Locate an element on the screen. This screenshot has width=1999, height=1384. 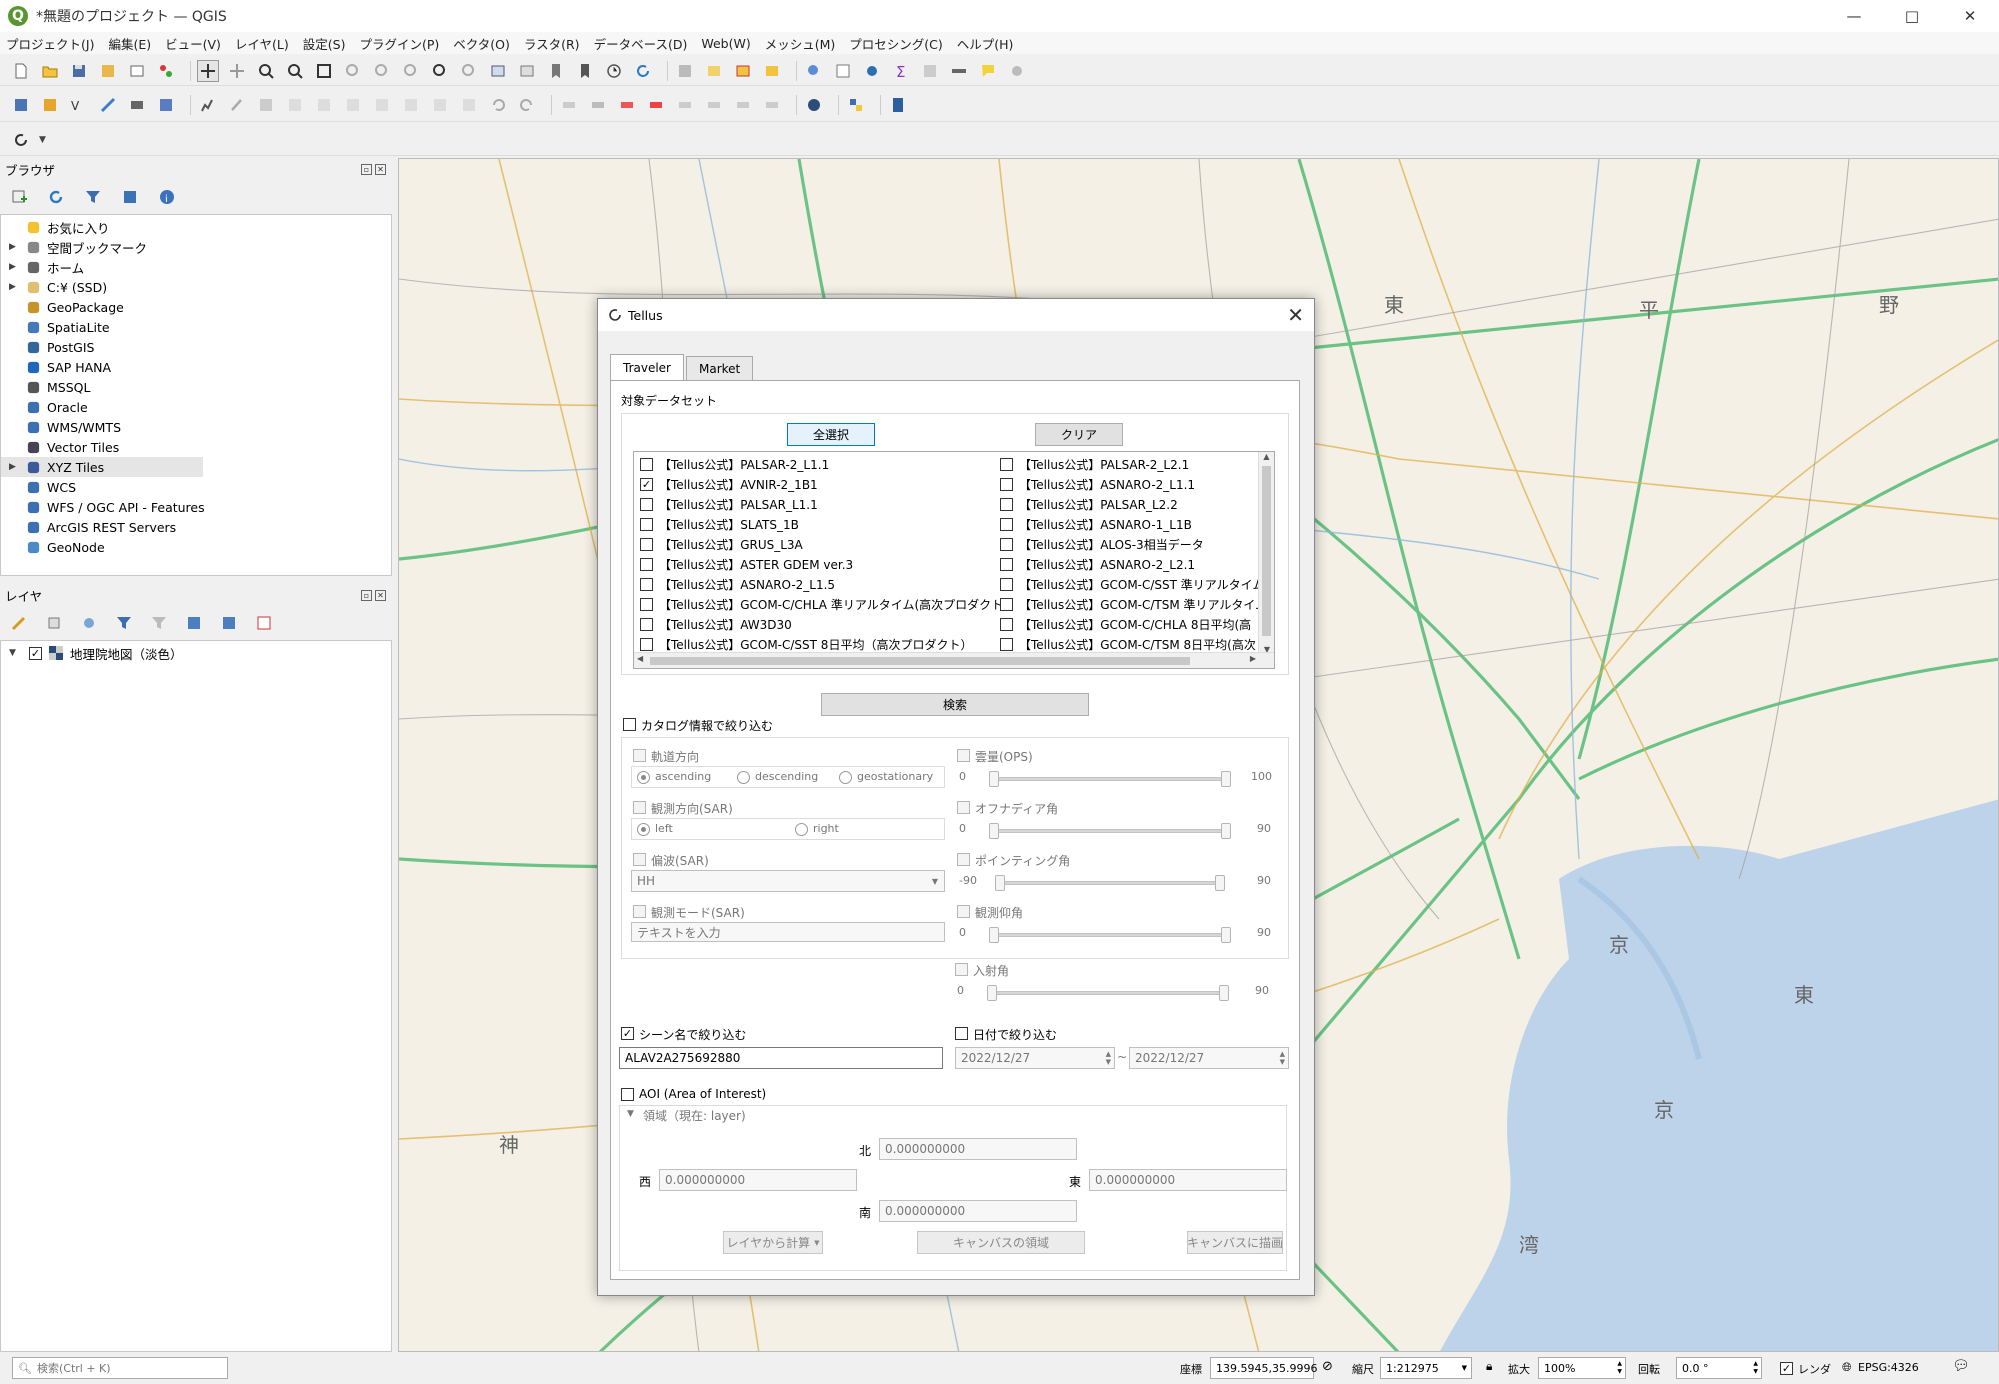
label-move-icon is located at coordinates (685, 105).